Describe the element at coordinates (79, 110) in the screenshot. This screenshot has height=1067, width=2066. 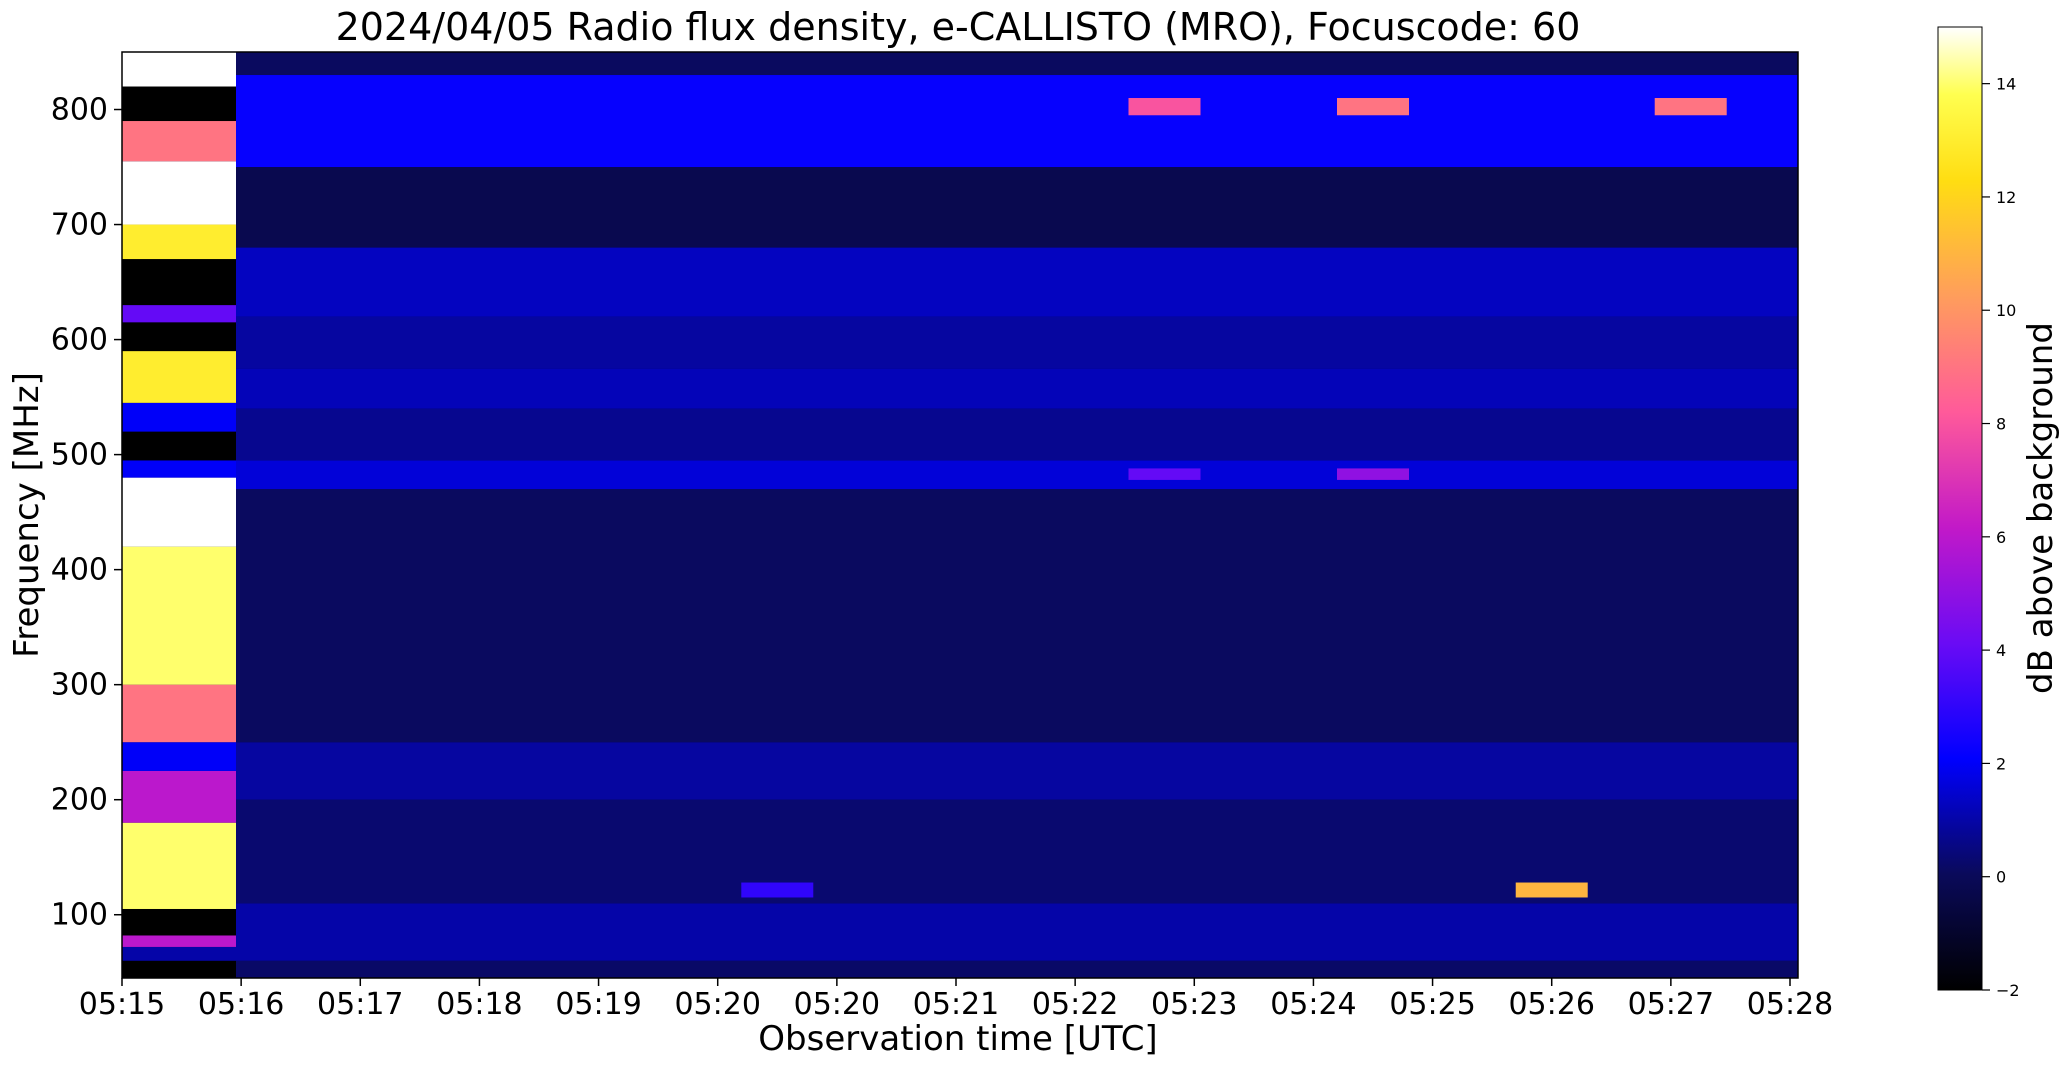
I see `y-tick-label: 800` at that location.